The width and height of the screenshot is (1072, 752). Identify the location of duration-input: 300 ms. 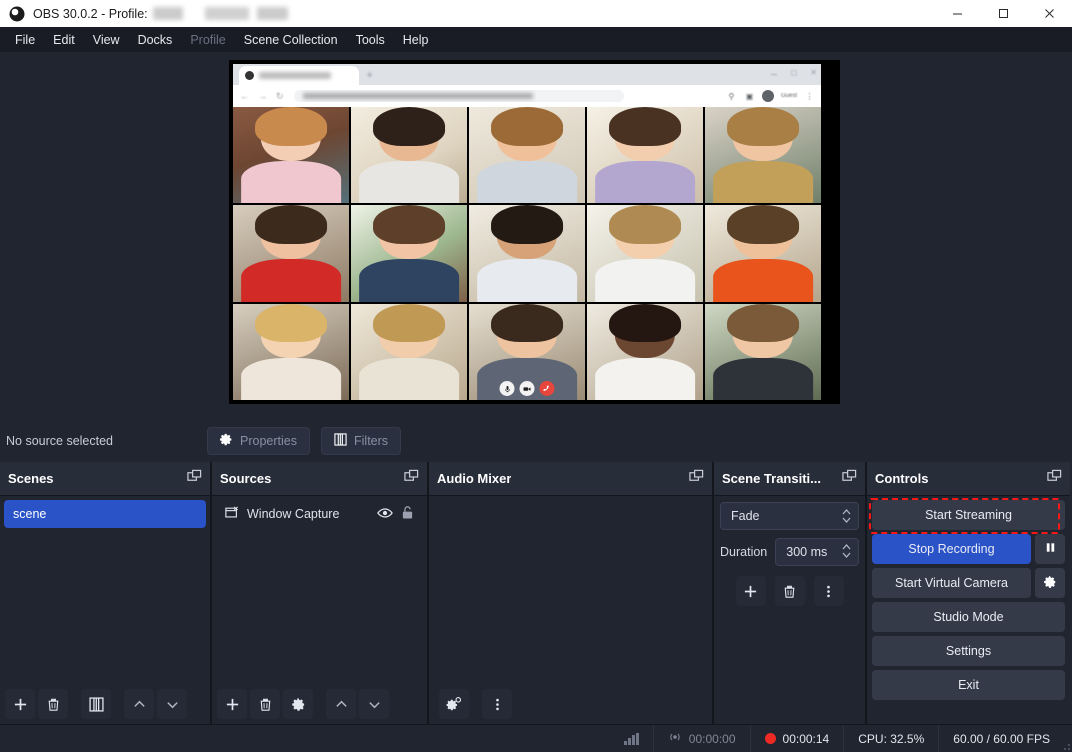
(817, 552).